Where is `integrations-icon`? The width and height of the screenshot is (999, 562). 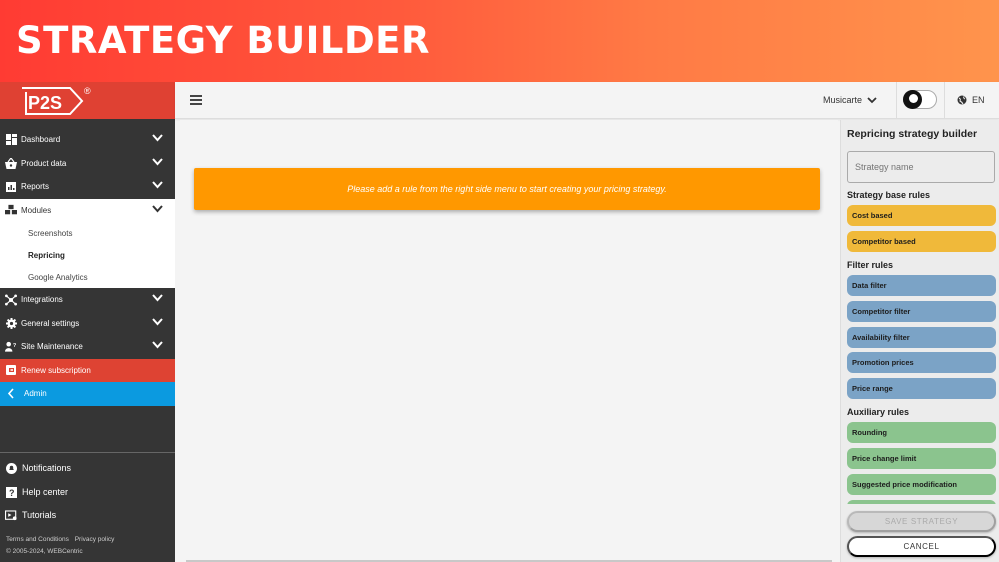
integrations-icon is located at coordinates (11, 300).